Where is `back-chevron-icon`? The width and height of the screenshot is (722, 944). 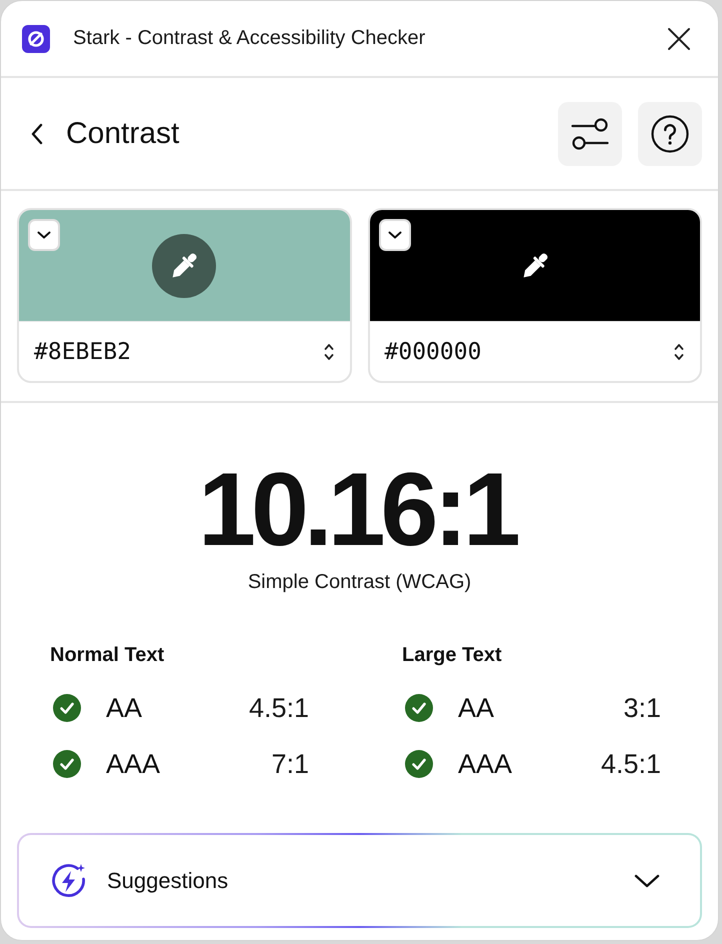 back-chevron-icon is located at coordinates (37, 133).